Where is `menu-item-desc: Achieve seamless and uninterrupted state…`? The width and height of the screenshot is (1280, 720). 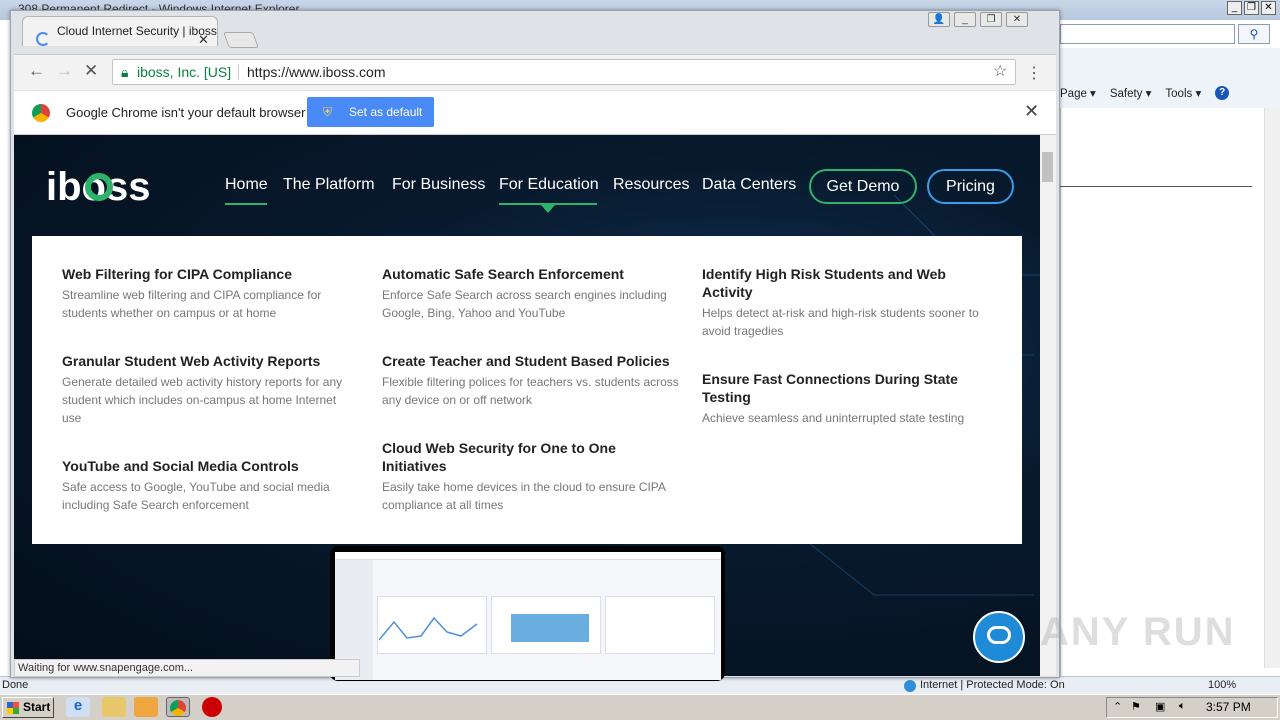 menu-item-desc: Achieve seamless and uninterrupted state… is located at coordinates (833, 418).